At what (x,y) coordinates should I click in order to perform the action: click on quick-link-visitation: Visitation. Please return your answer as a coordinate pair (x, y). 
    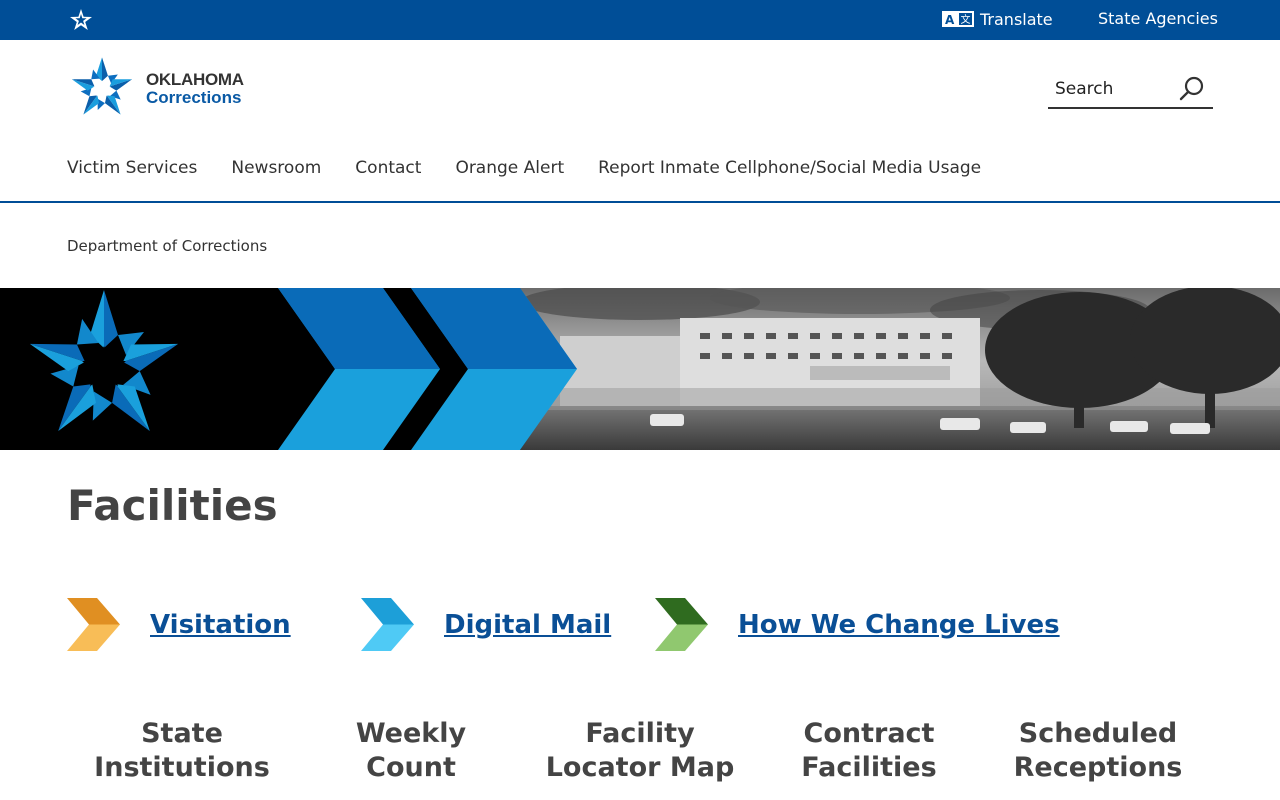
    Looking at the image, I should click on (179, 624).